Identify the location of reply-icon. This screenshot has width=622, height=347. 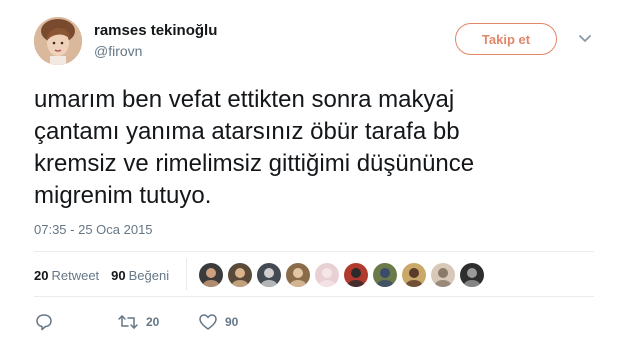
(44, 322).